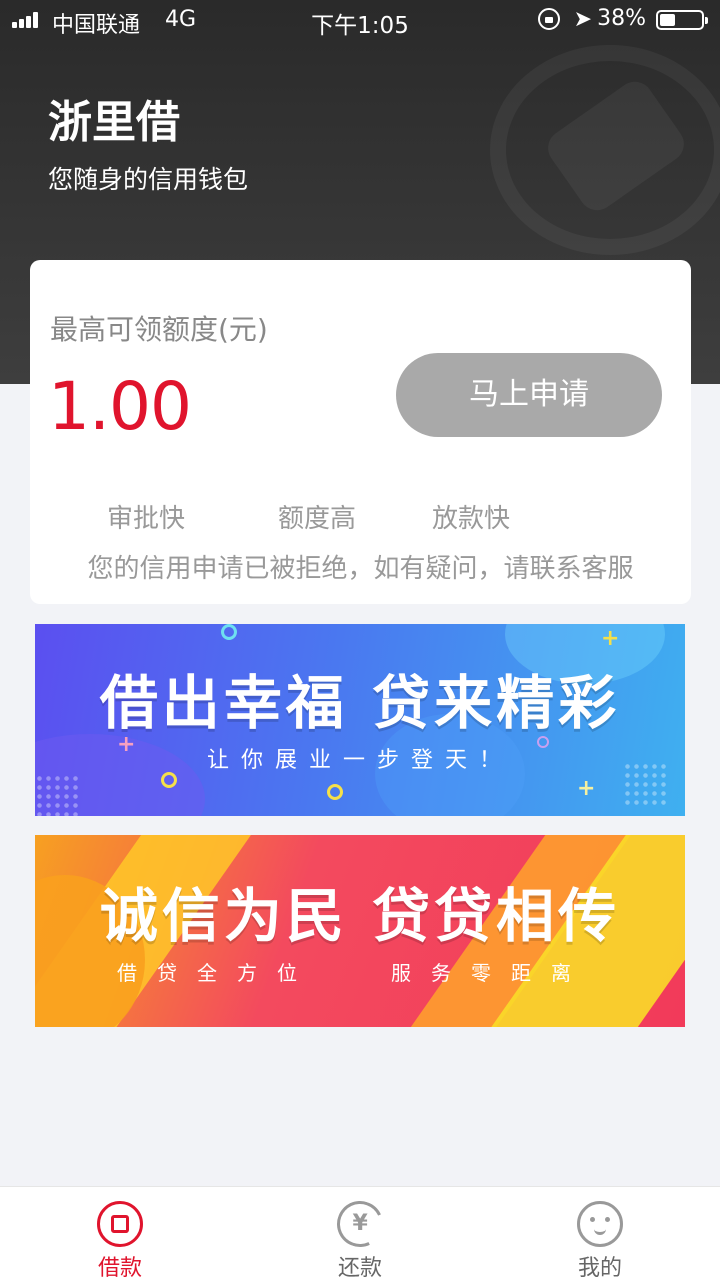  What do you see at coordinates (120, 1224) in the screenshot?
I see `loan-icon` at bounding box center [120, 1224].